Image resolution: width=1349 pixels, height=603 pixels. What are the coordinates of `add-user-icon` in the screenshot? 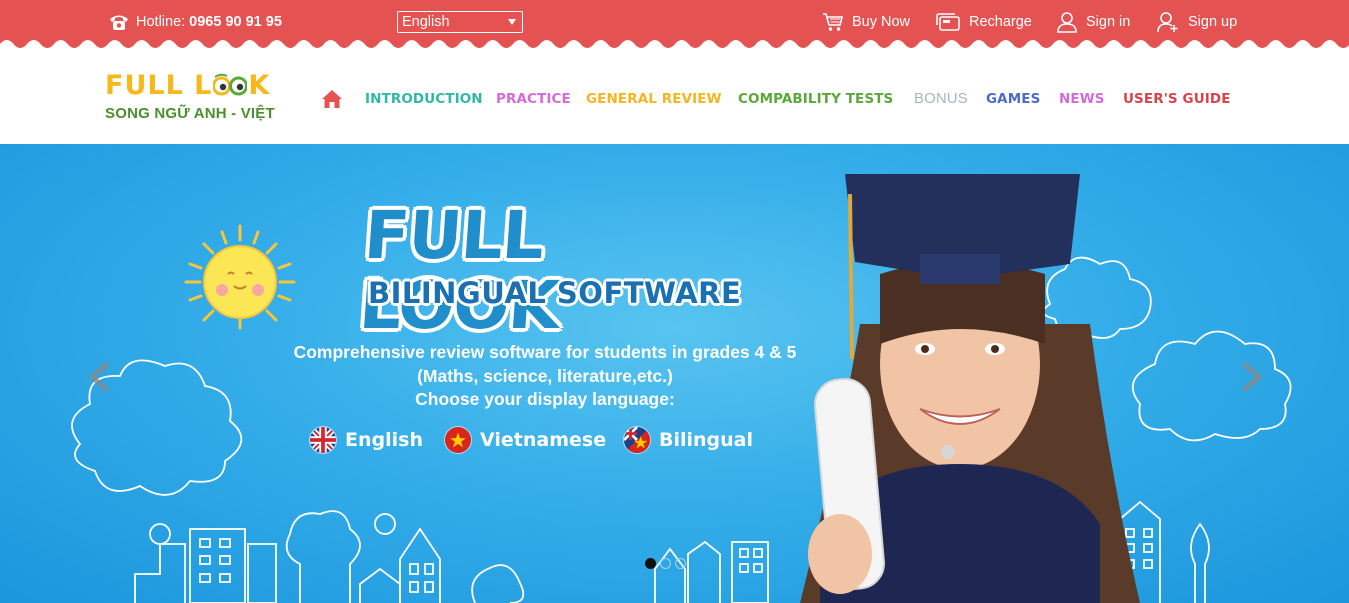 It's located at (1167, 22).